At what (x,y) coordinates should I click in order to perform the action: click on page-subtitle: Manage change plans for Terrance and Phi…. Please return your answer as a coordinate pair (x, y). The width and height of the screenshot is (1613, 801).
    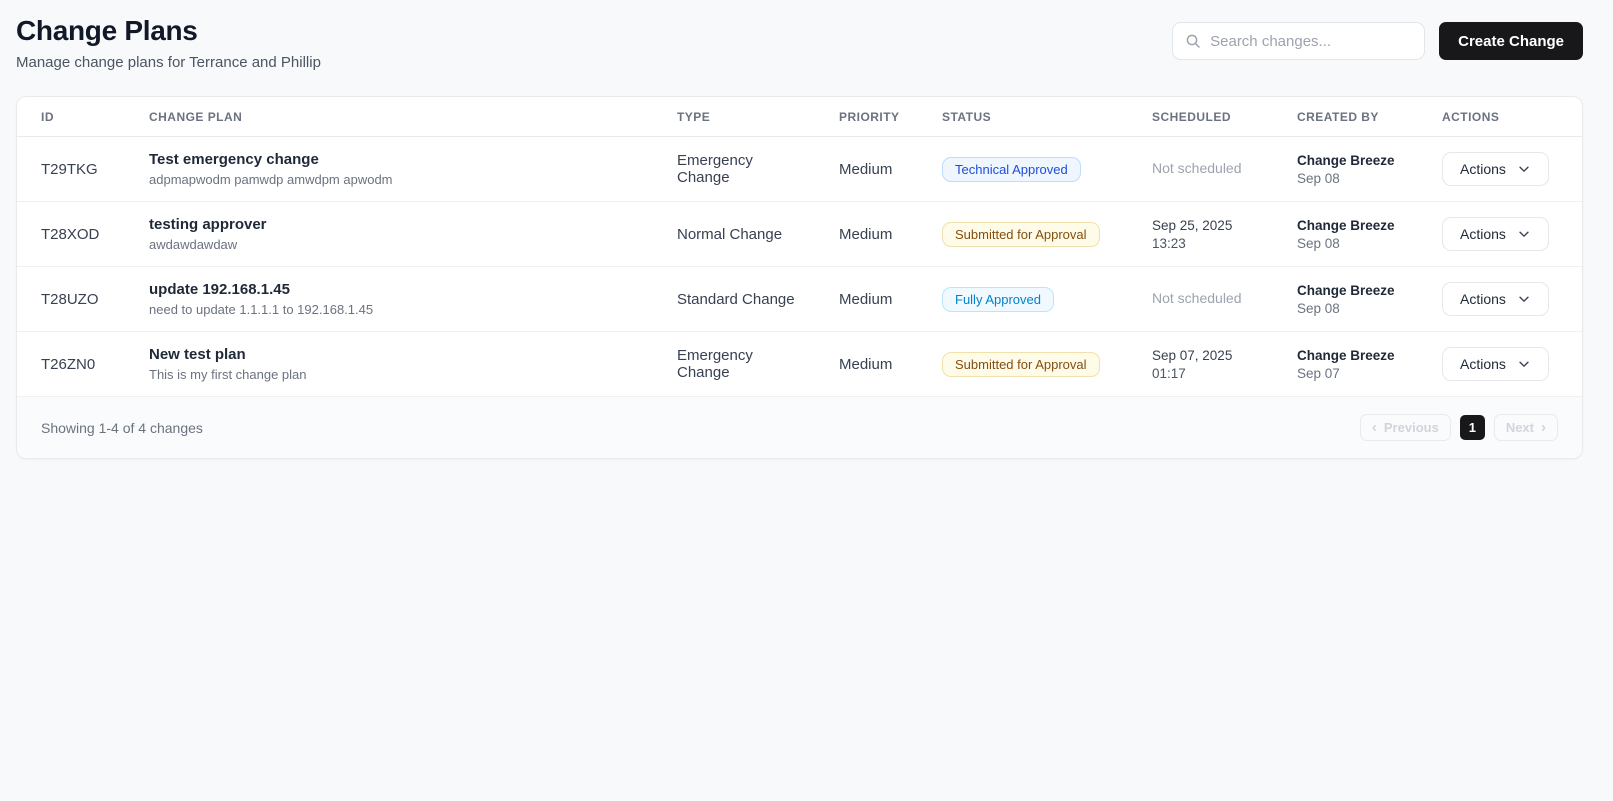
    Looking at the image, I should click on (168, 62).